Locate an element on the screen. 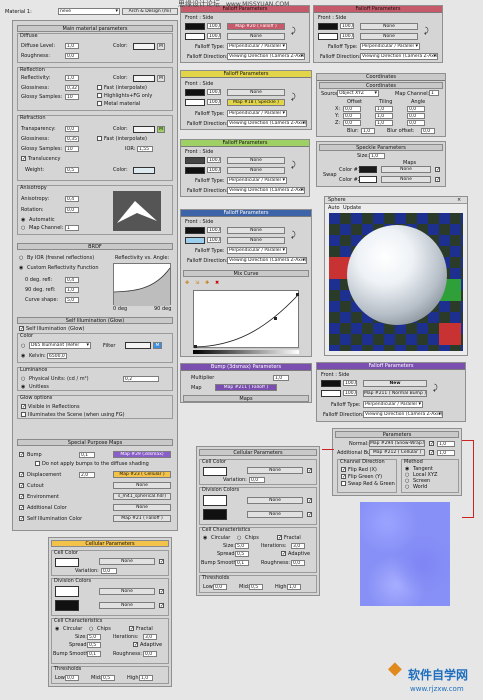 Image resolution: width=483 pixels, height=700 pixels. bump-mult: 1,0 is located at coordinates (281, 378).